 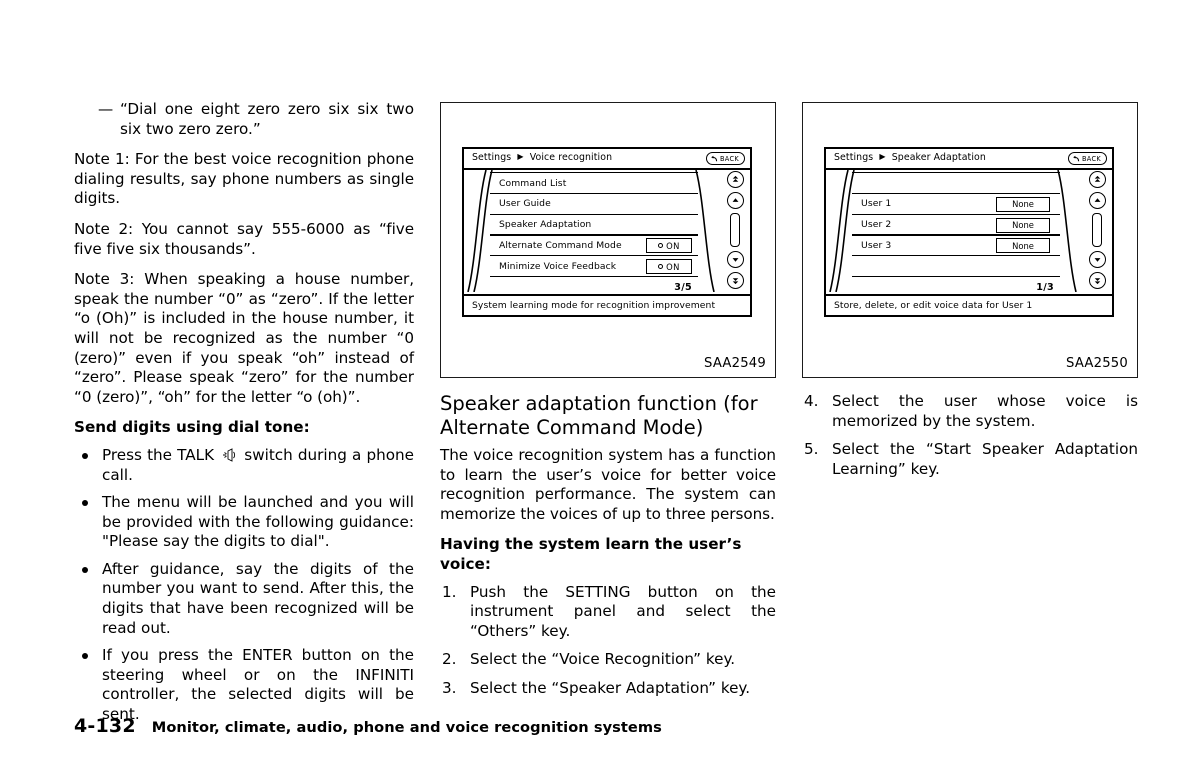 I want to click on value-user-3: None, so click(x=1023, y=246).